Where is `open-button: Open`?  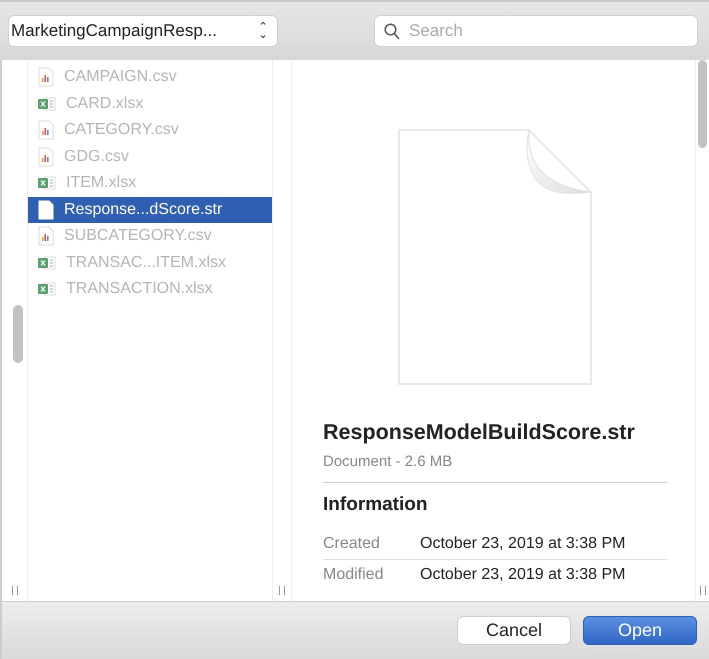 open-button: Open is located at coordinates (640, 630).